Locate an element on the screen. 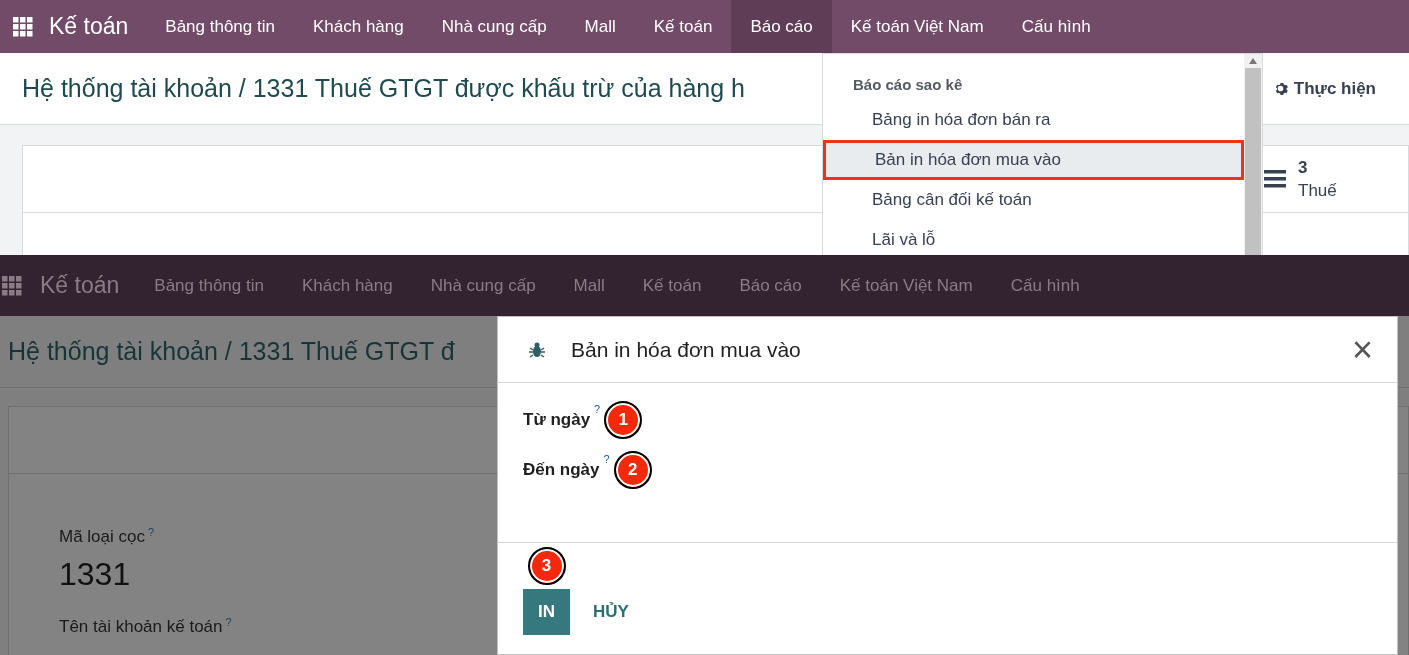 The width and height of the screenshot is (1409, 655). action-button: Thực hiện is located at coordinates (1340, 88).